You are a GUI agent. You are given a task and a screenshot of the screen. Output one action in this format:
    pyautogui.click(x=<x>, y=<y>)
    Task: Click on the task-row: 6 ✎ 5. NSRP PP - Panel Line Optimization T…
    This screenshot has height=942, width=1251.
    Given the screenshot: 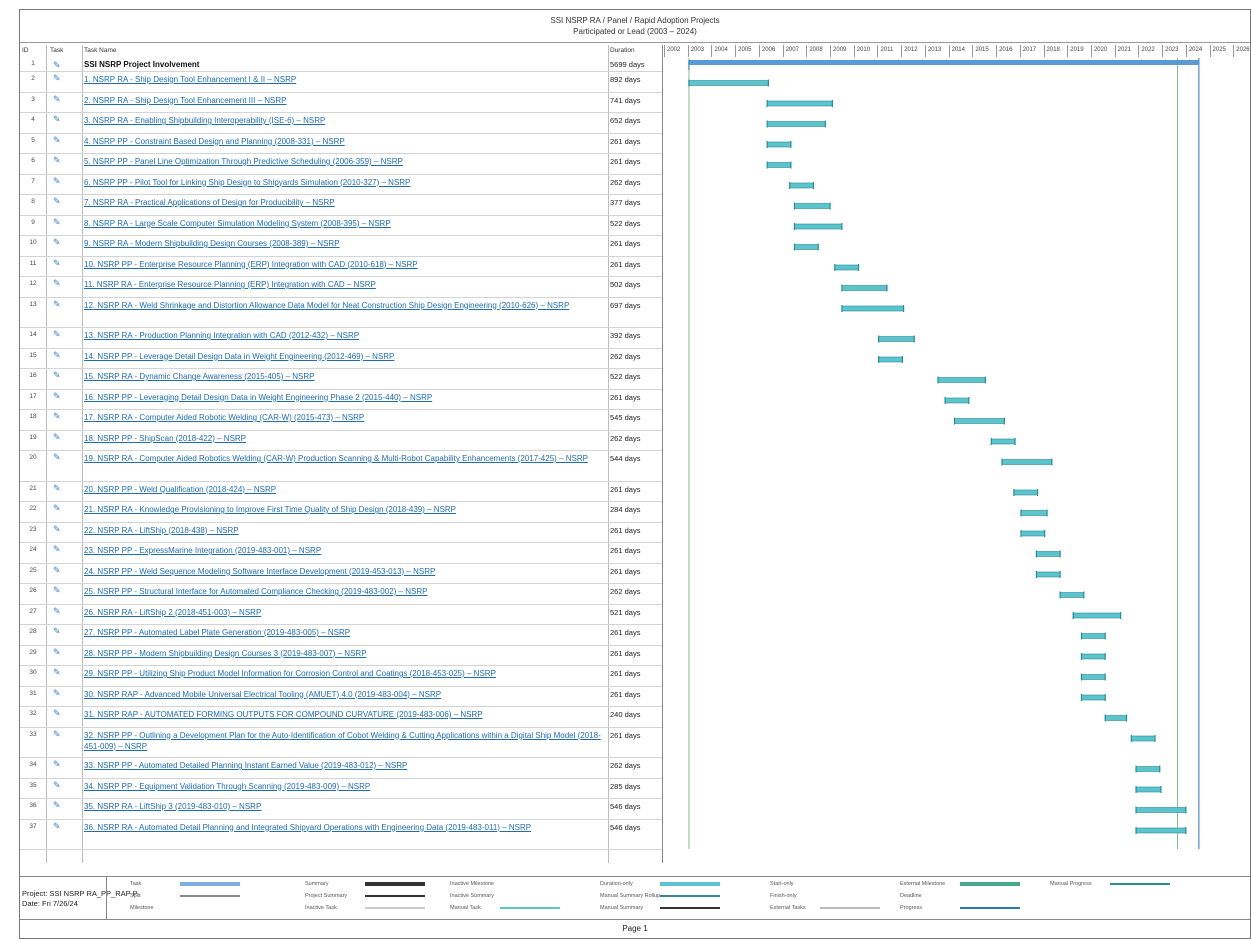 What is the action you would take?
    pyautogui.click(x=341, y=164)
    